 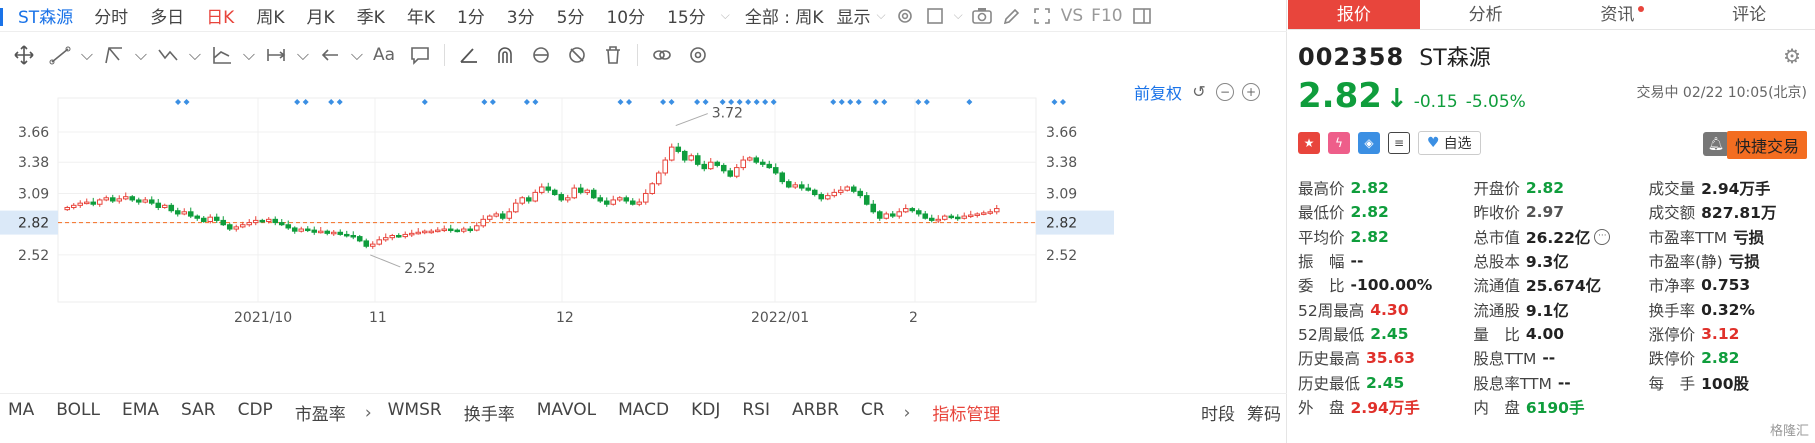 What do you see at coordinates (505, 55) in the screenshot?
I see `magnet-icon` at bounding box center [505, 55].